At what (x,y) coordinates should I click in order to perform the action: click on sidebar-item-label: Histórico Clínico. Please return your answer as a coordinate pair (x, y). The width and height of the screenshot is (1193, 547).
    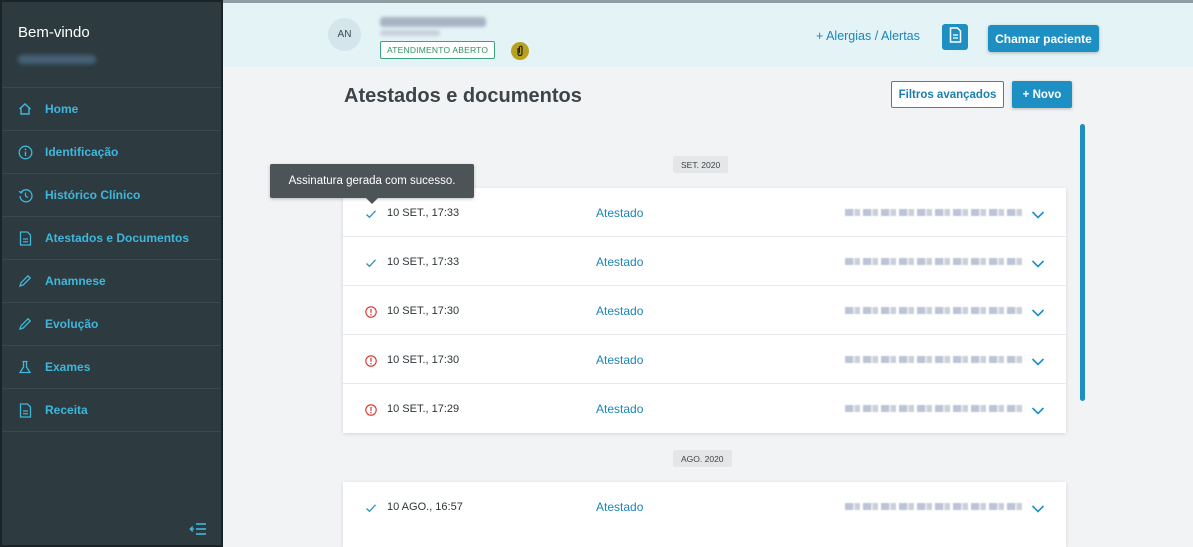
    Looking at the image, I should click on (93, 195).